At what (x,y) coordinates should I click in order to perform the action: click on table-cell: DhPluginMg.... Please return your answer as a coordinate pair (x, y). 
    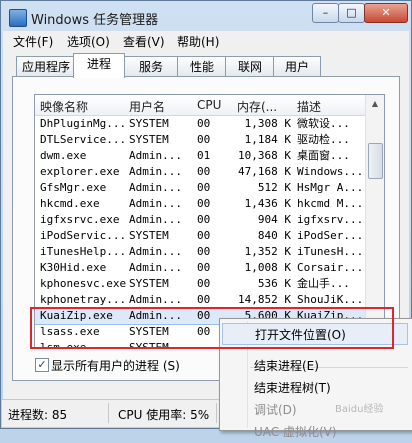
    Looking at the image, I should click on (83, 123).